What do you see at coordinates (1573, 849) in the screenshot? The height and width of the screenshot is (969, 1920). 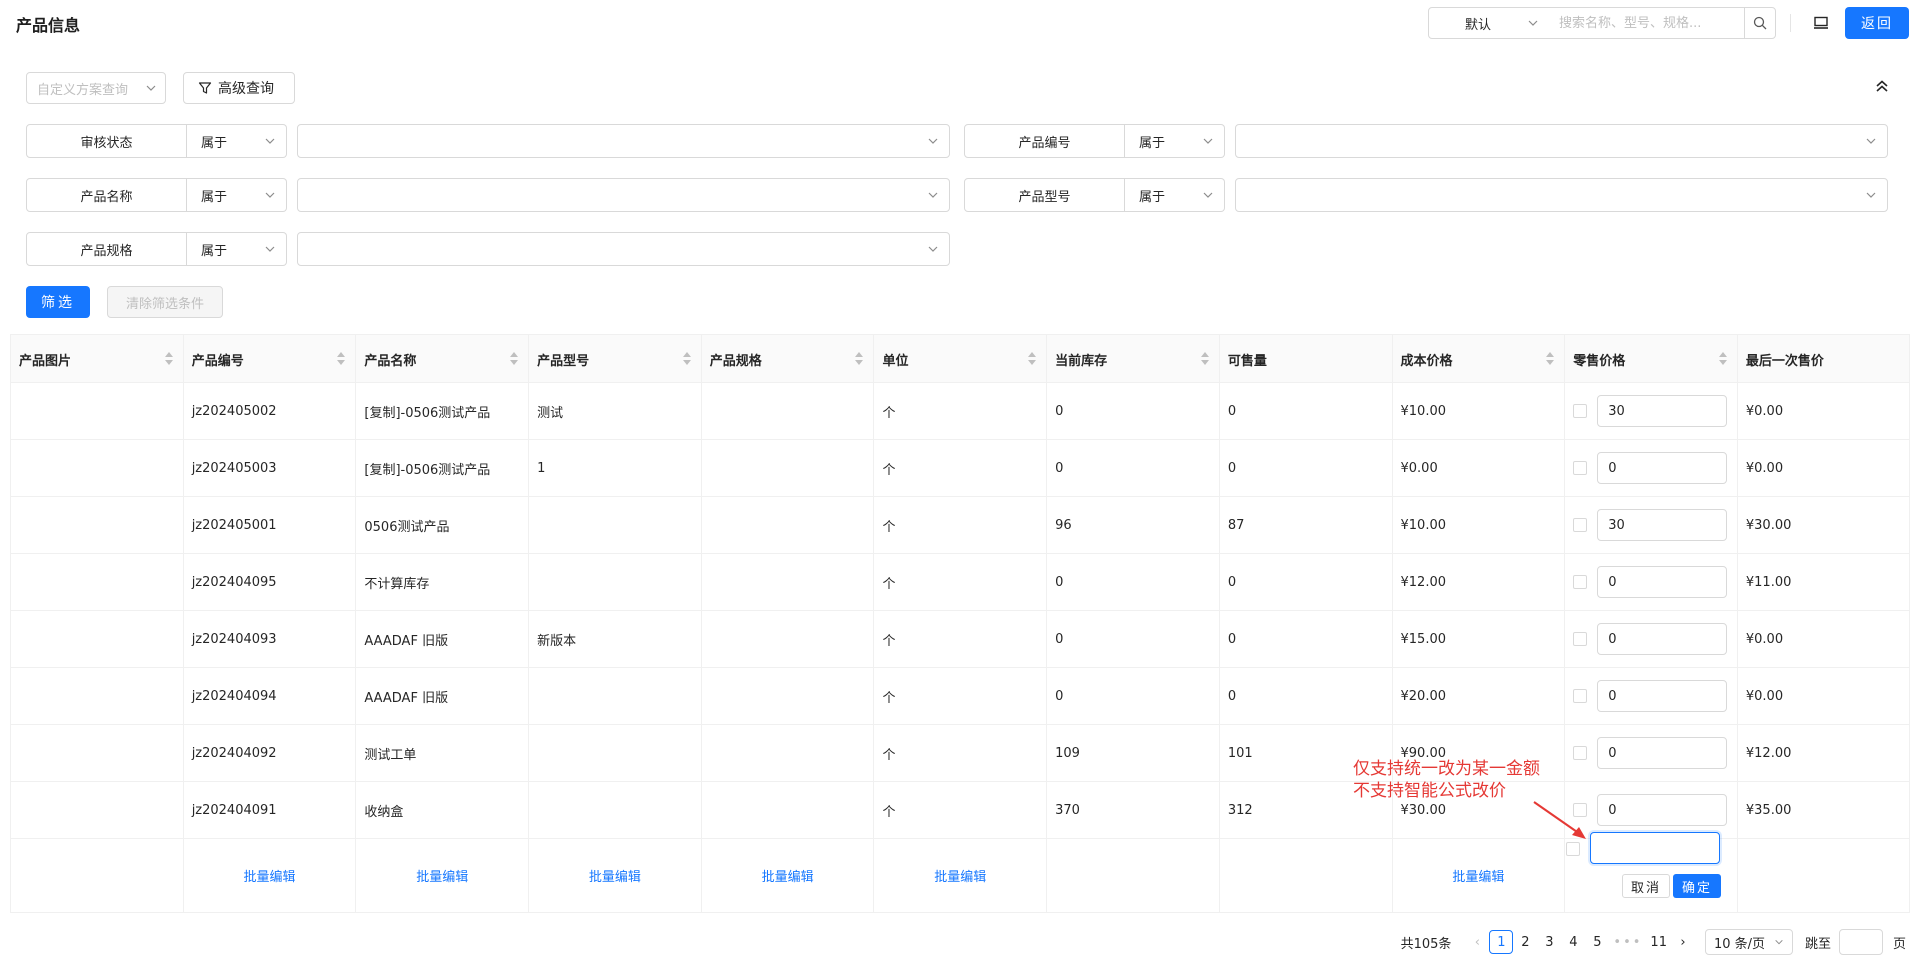 I see `batch-checkbox` at bounding box center [1573, 849].